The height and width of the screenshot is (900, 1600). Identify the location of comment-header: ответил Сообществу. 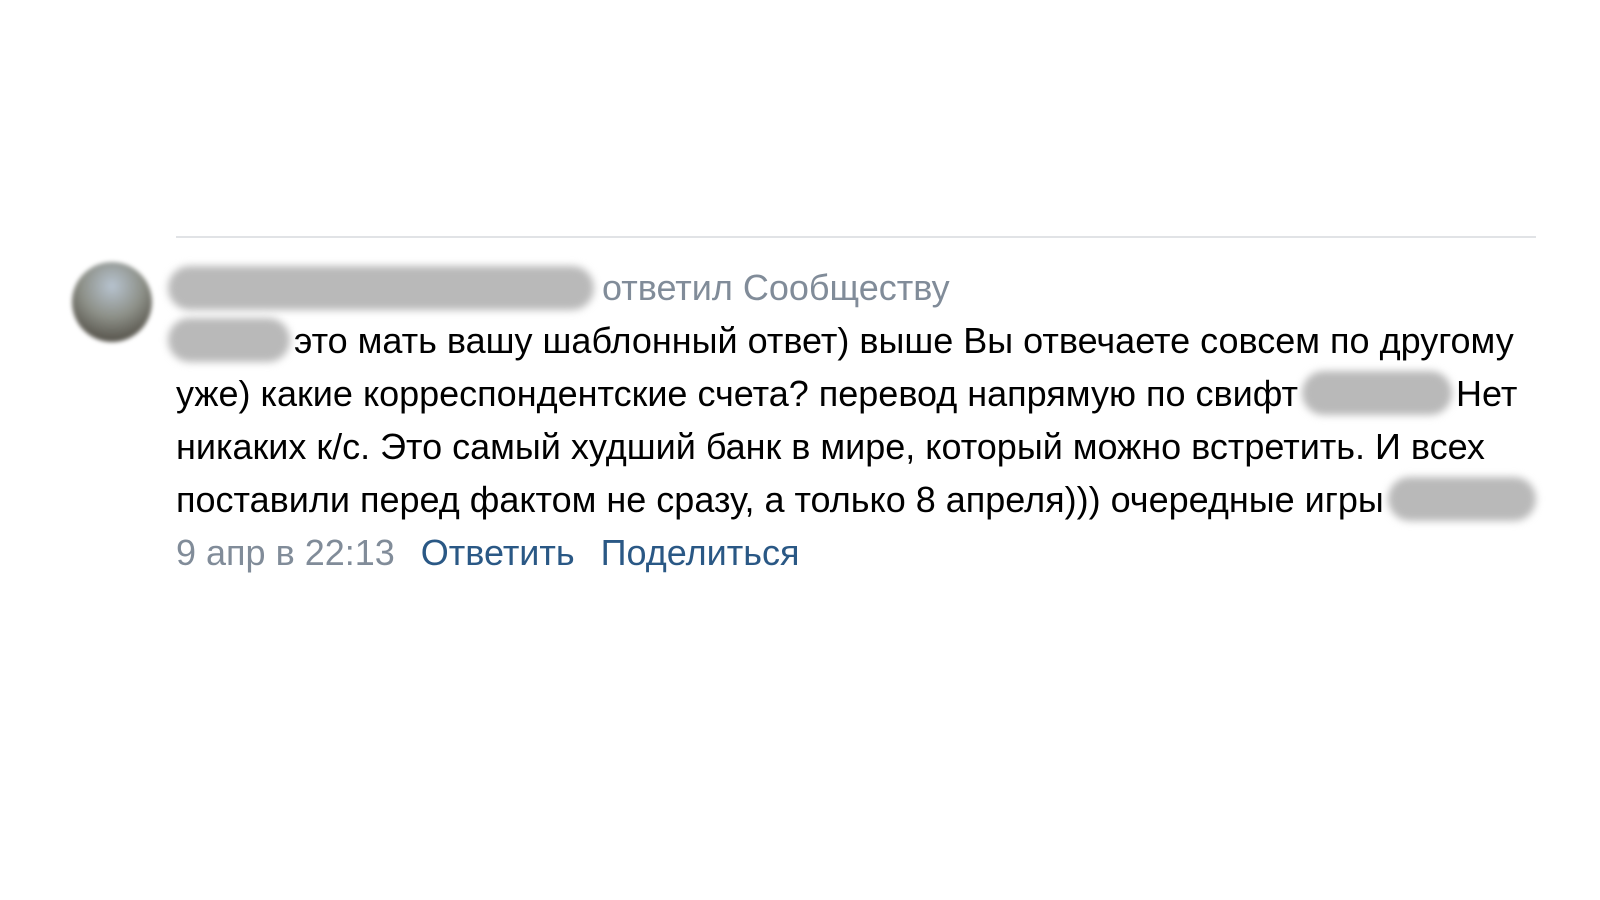
(852, 288).